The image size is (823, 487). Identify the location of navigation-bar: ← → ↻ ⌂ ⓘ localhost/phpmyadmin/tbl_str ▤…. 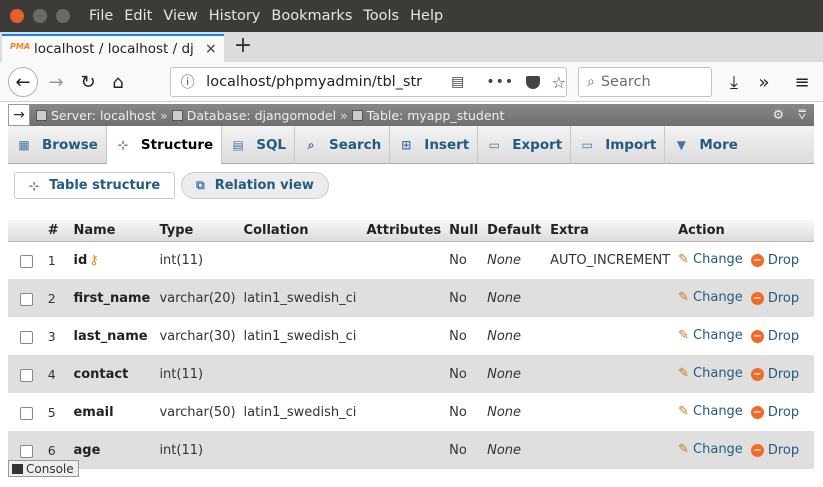
(411, 82).